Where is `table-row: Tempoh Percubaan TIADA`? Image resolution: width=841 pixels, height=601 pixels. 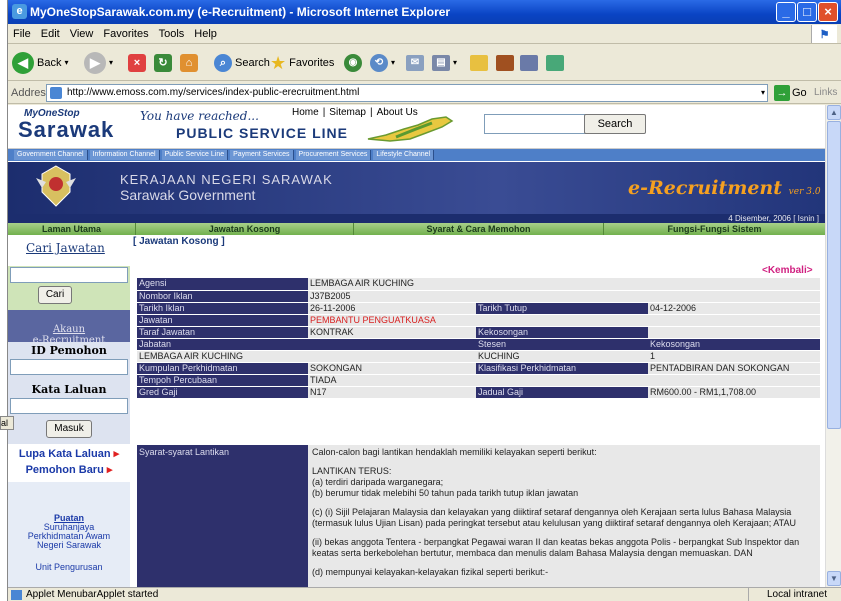 table-row: Tempoh Percubaan TIADA is located at coordinates (478, 380).